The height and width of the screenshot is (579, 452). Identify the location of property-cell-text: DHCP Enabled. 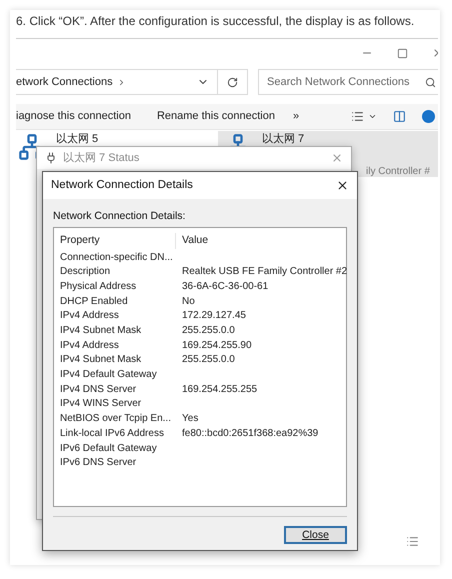
(94, 301).